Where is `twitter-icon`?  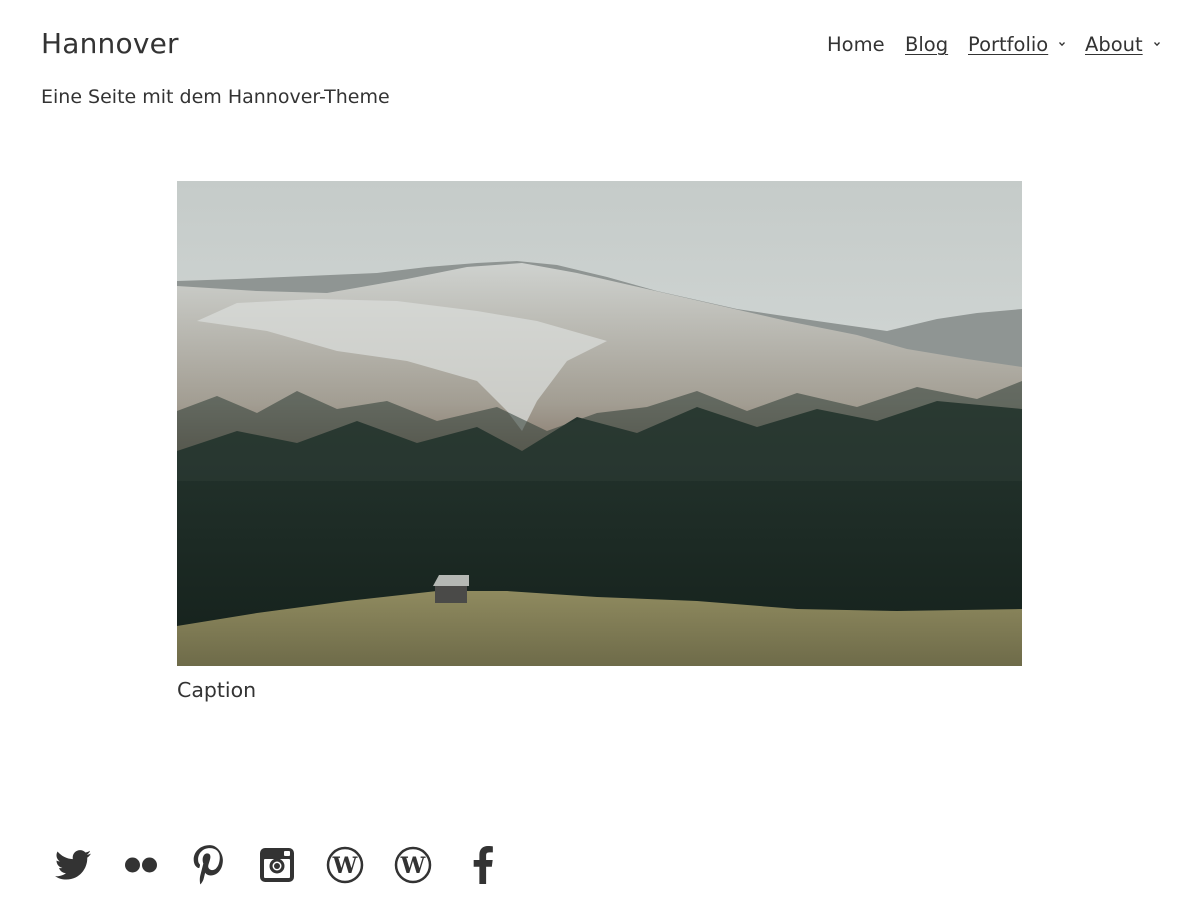
twitter-icon is located at coordinates (73, 865).